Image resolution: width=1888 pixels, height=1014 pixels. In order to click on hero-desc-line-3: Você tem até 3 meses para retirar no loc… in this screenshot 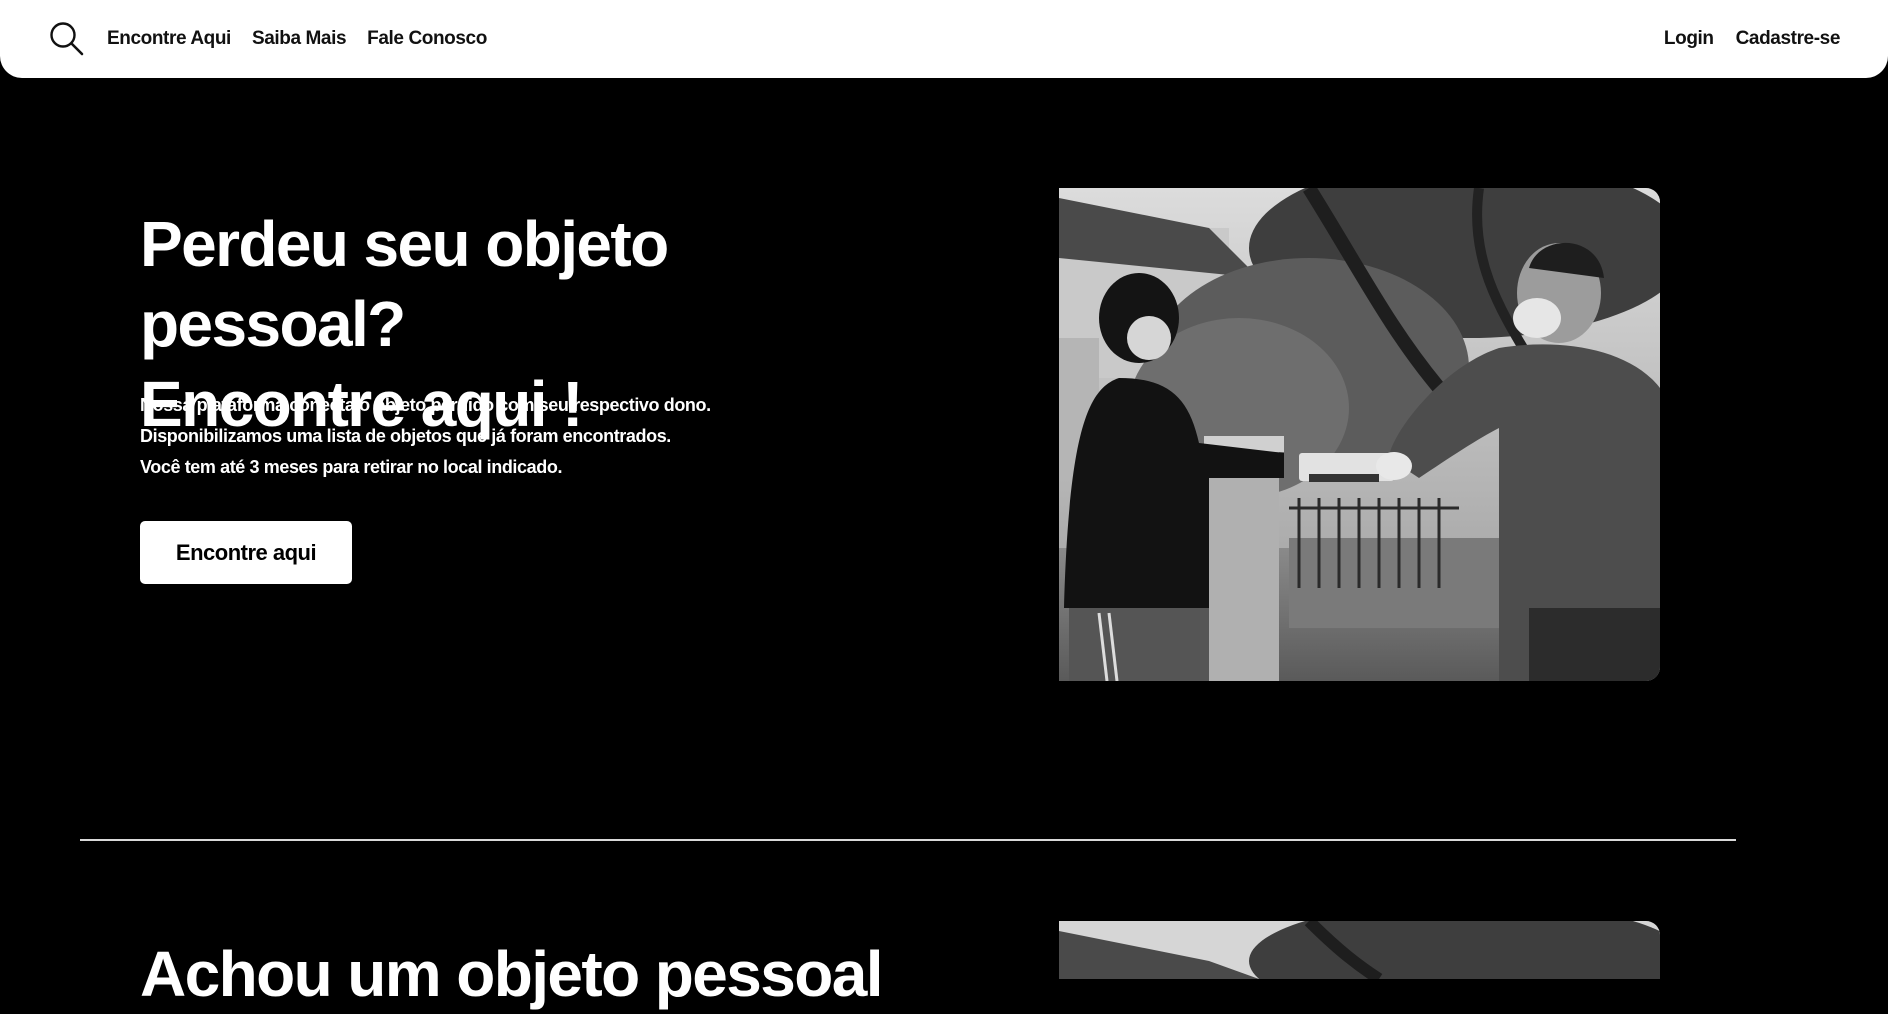, I will do `click(351, 467)`.